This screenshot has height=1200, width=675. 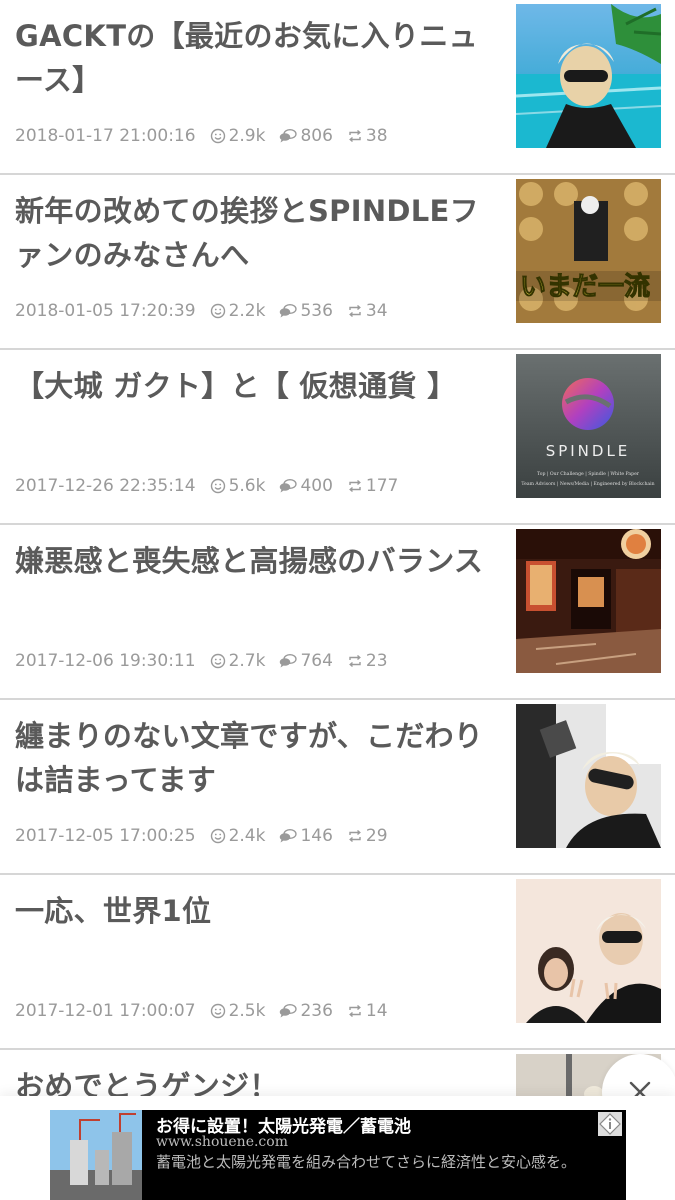 What do you see at coordinates (585, 287) in the screenshot?
I see `thumb-caption: いまだ一流` at bounding box center [585, 287].